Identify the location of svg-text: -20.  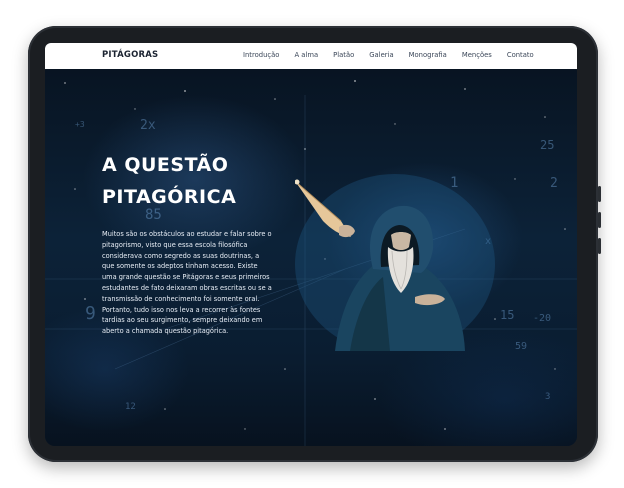
(542, 318).